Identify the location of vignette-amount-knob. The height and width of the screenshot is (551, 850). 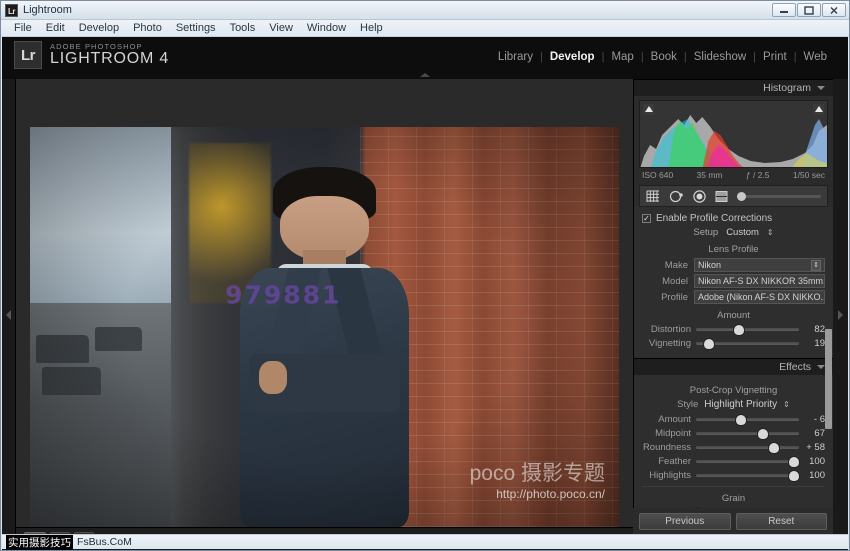
(741, 419).